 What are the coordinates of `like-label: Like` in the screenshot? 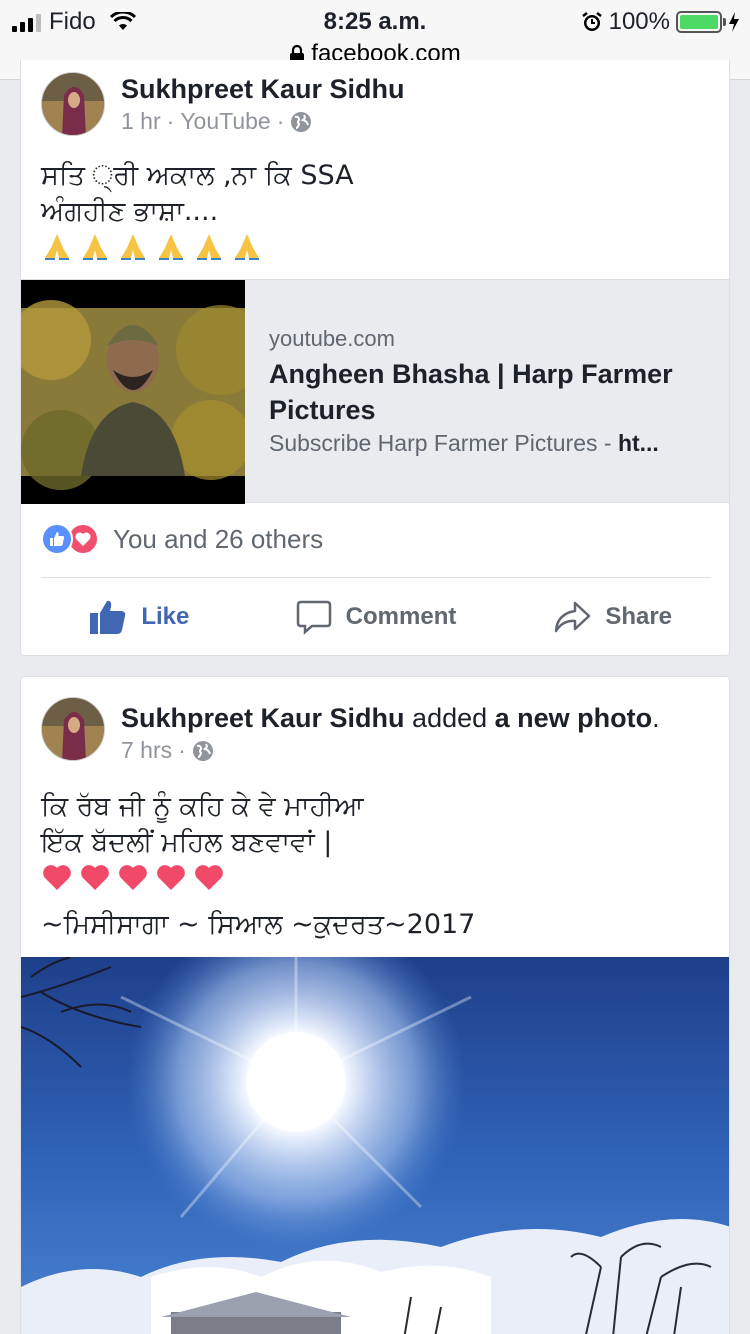 It's located at (165, 616).